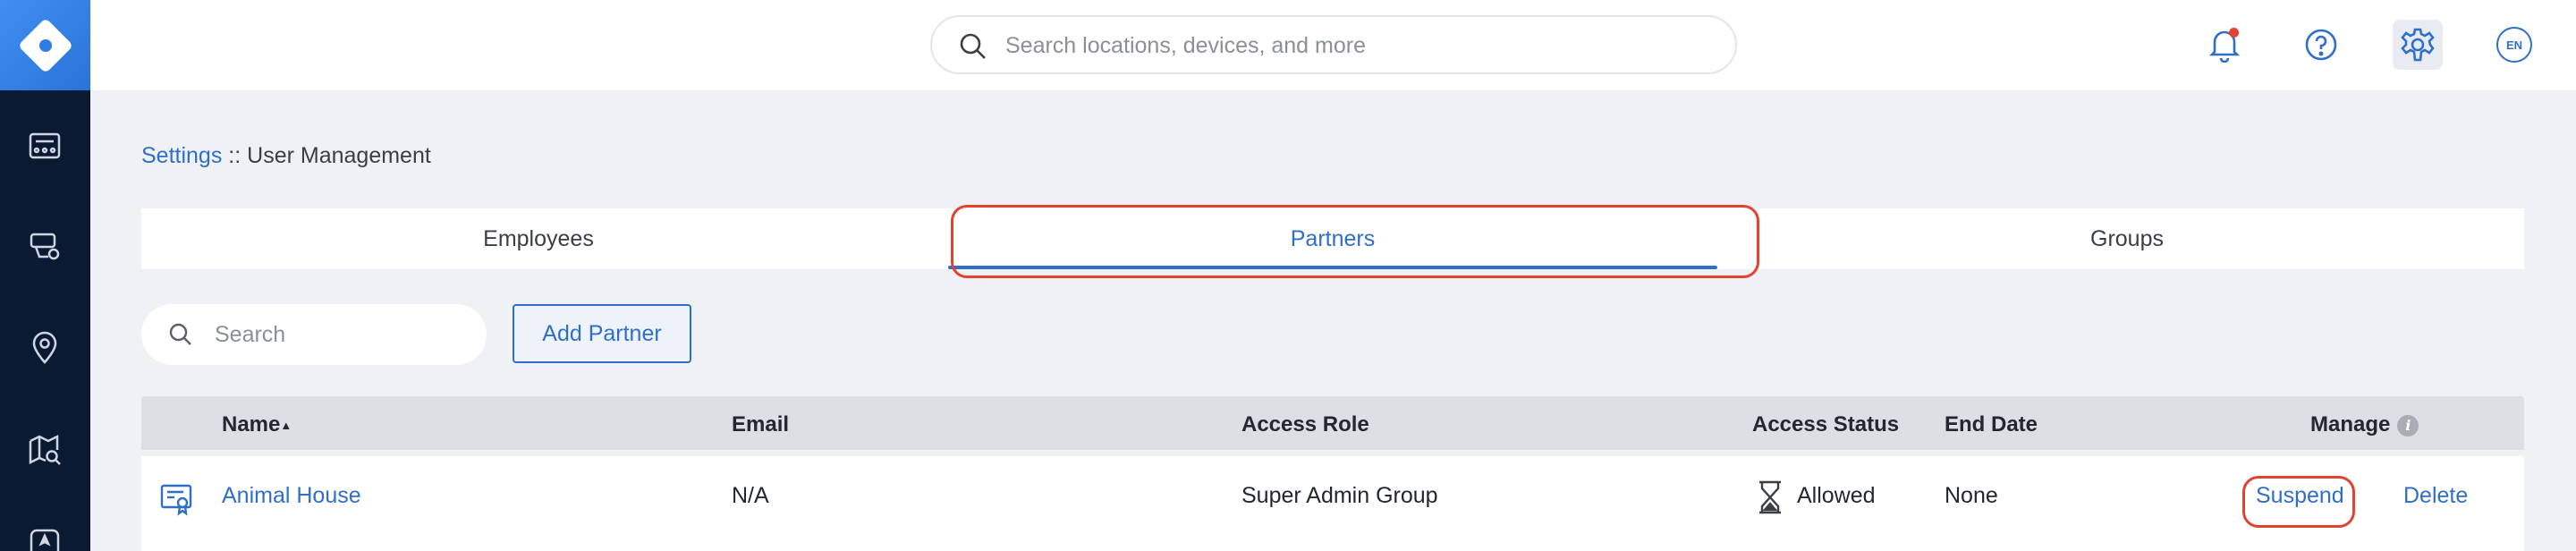 The width and height of the screenshot is (2576, 551). I want to click on breadcrumb-settings-link: Settings, so click(181, 155).